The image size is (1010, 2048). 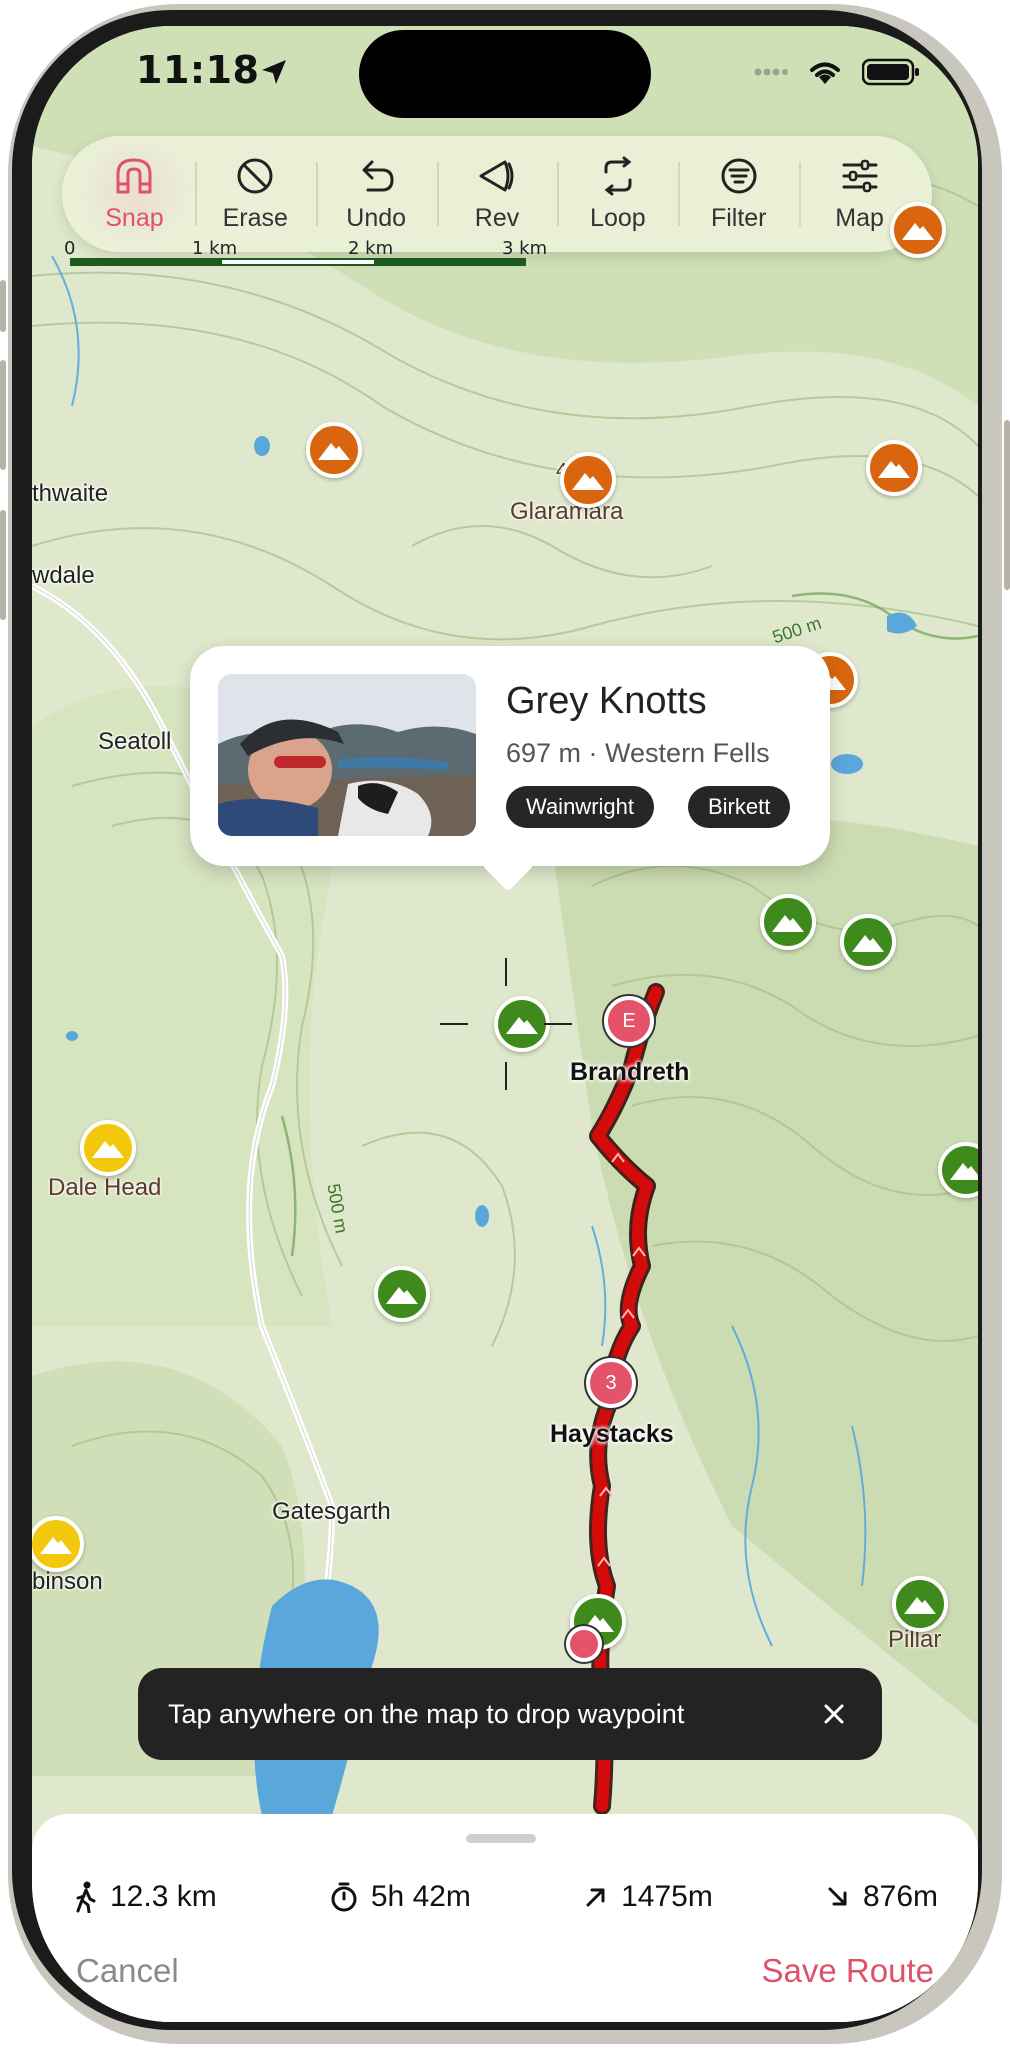 What do you see at coordinates (105, 1187) in the screenshot?
I see `peak-label-dale-head: Dale Head` at bounding box center [105, 1187].